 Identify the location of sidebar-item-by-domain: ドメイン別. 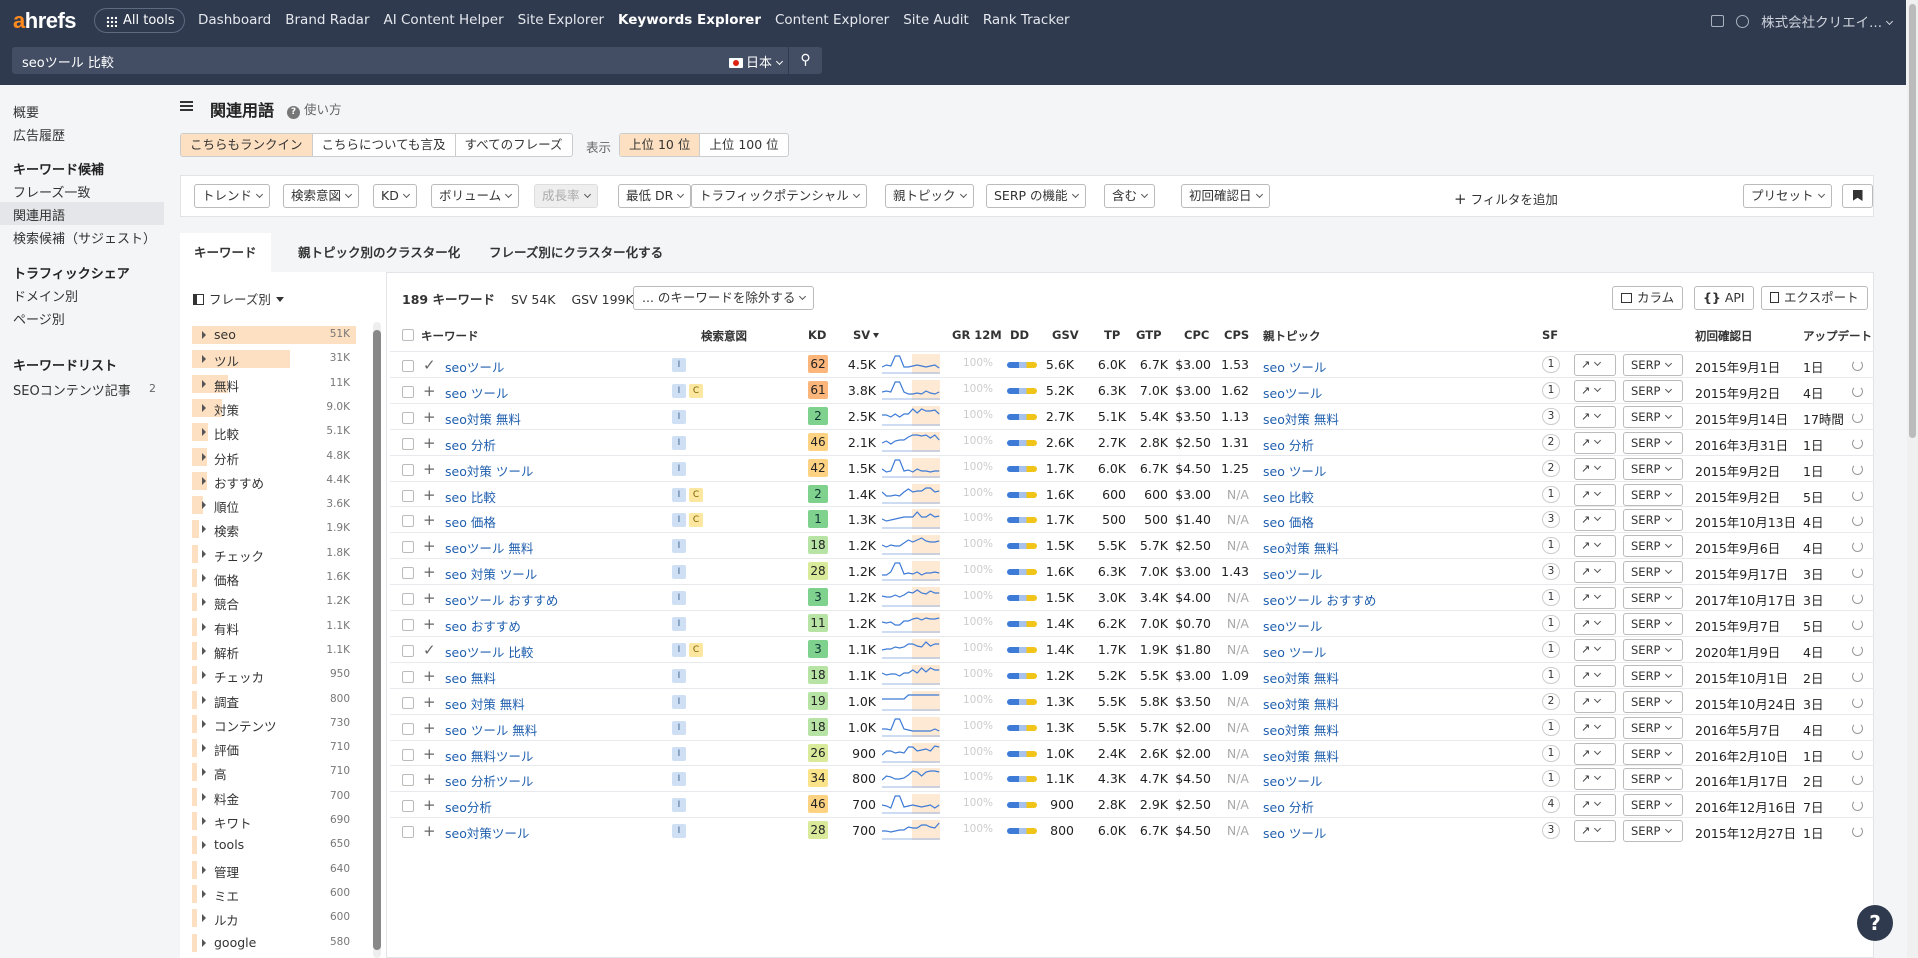
(45, 295).